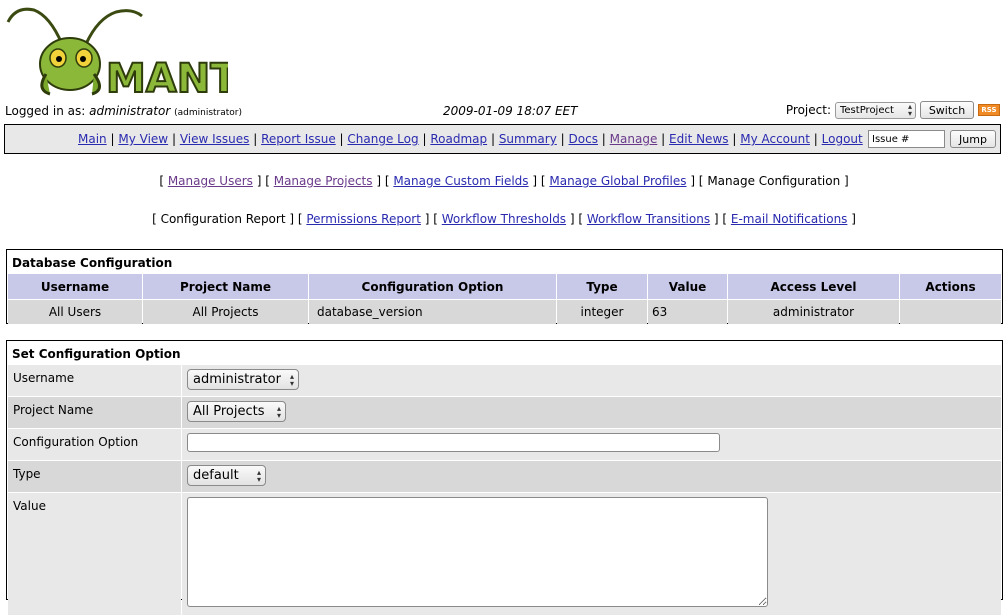  Describe the element at coordinates (808, 110) in the screenshot. I see `project-label: Project:` at that location.